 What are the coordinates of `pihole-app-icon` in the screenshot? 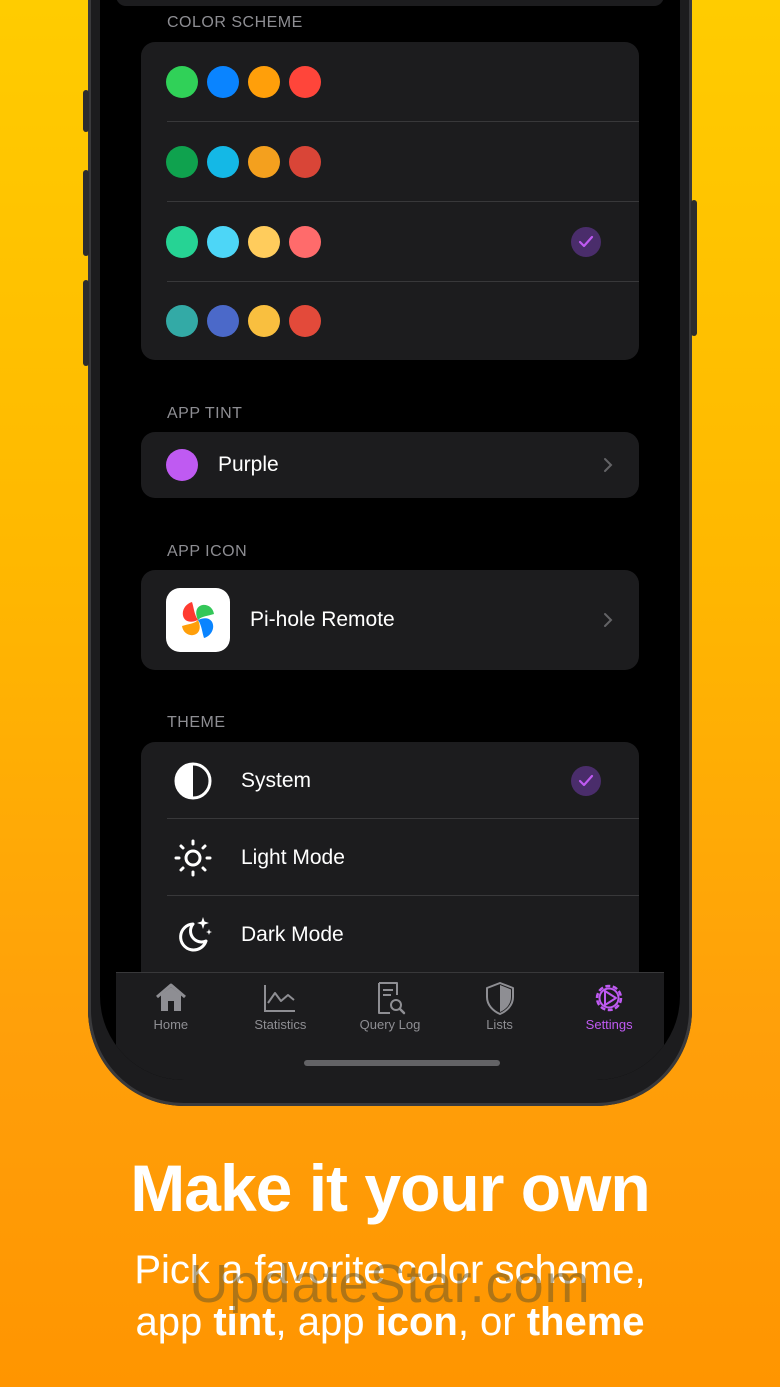 It's located at (198, 620).